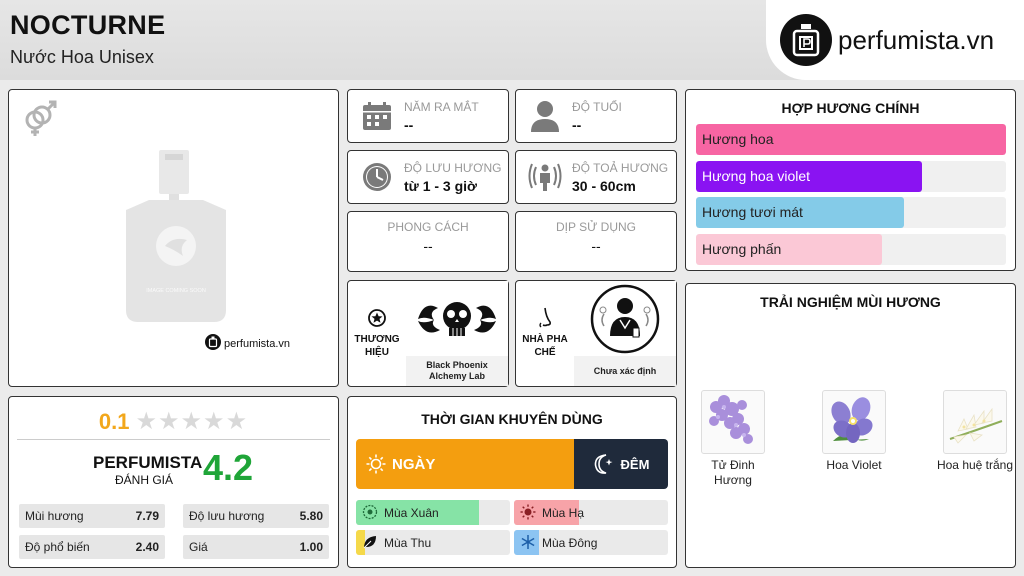  What do you see at coordinates (545, 346) in the screenshot?
I see `perfumer-label: NHÀ PHA CHẾ` at bounding box center [545, 346].